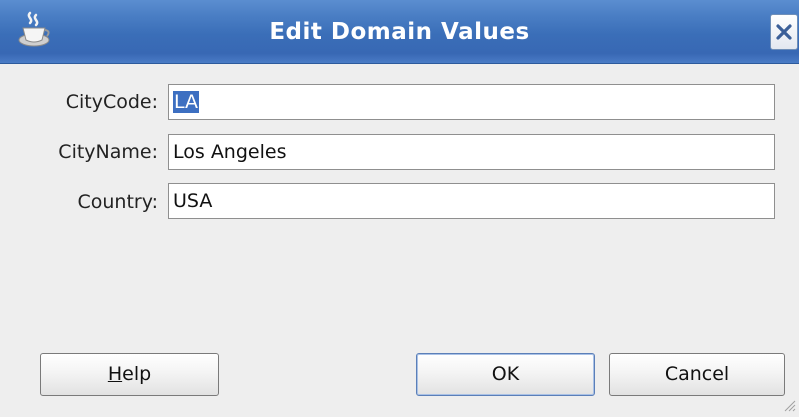 The image size is (799, 417). What do you see at coordinates (471, 201) in the screenshot?
I see `country-input: USA` at bounding box center [471, 201].